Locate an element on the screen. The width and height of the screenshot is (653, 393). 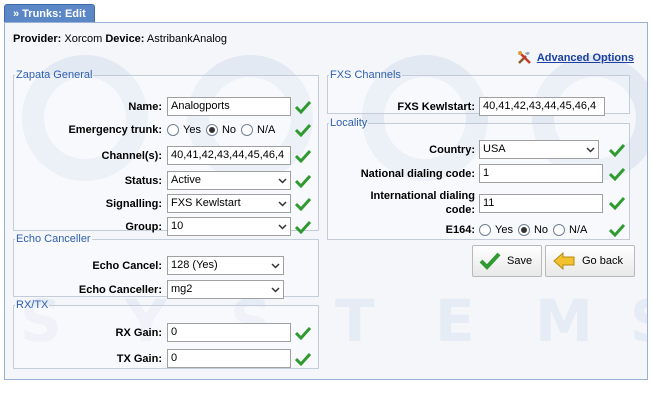
e164-label: E164: is located at coordinates (460, 230).